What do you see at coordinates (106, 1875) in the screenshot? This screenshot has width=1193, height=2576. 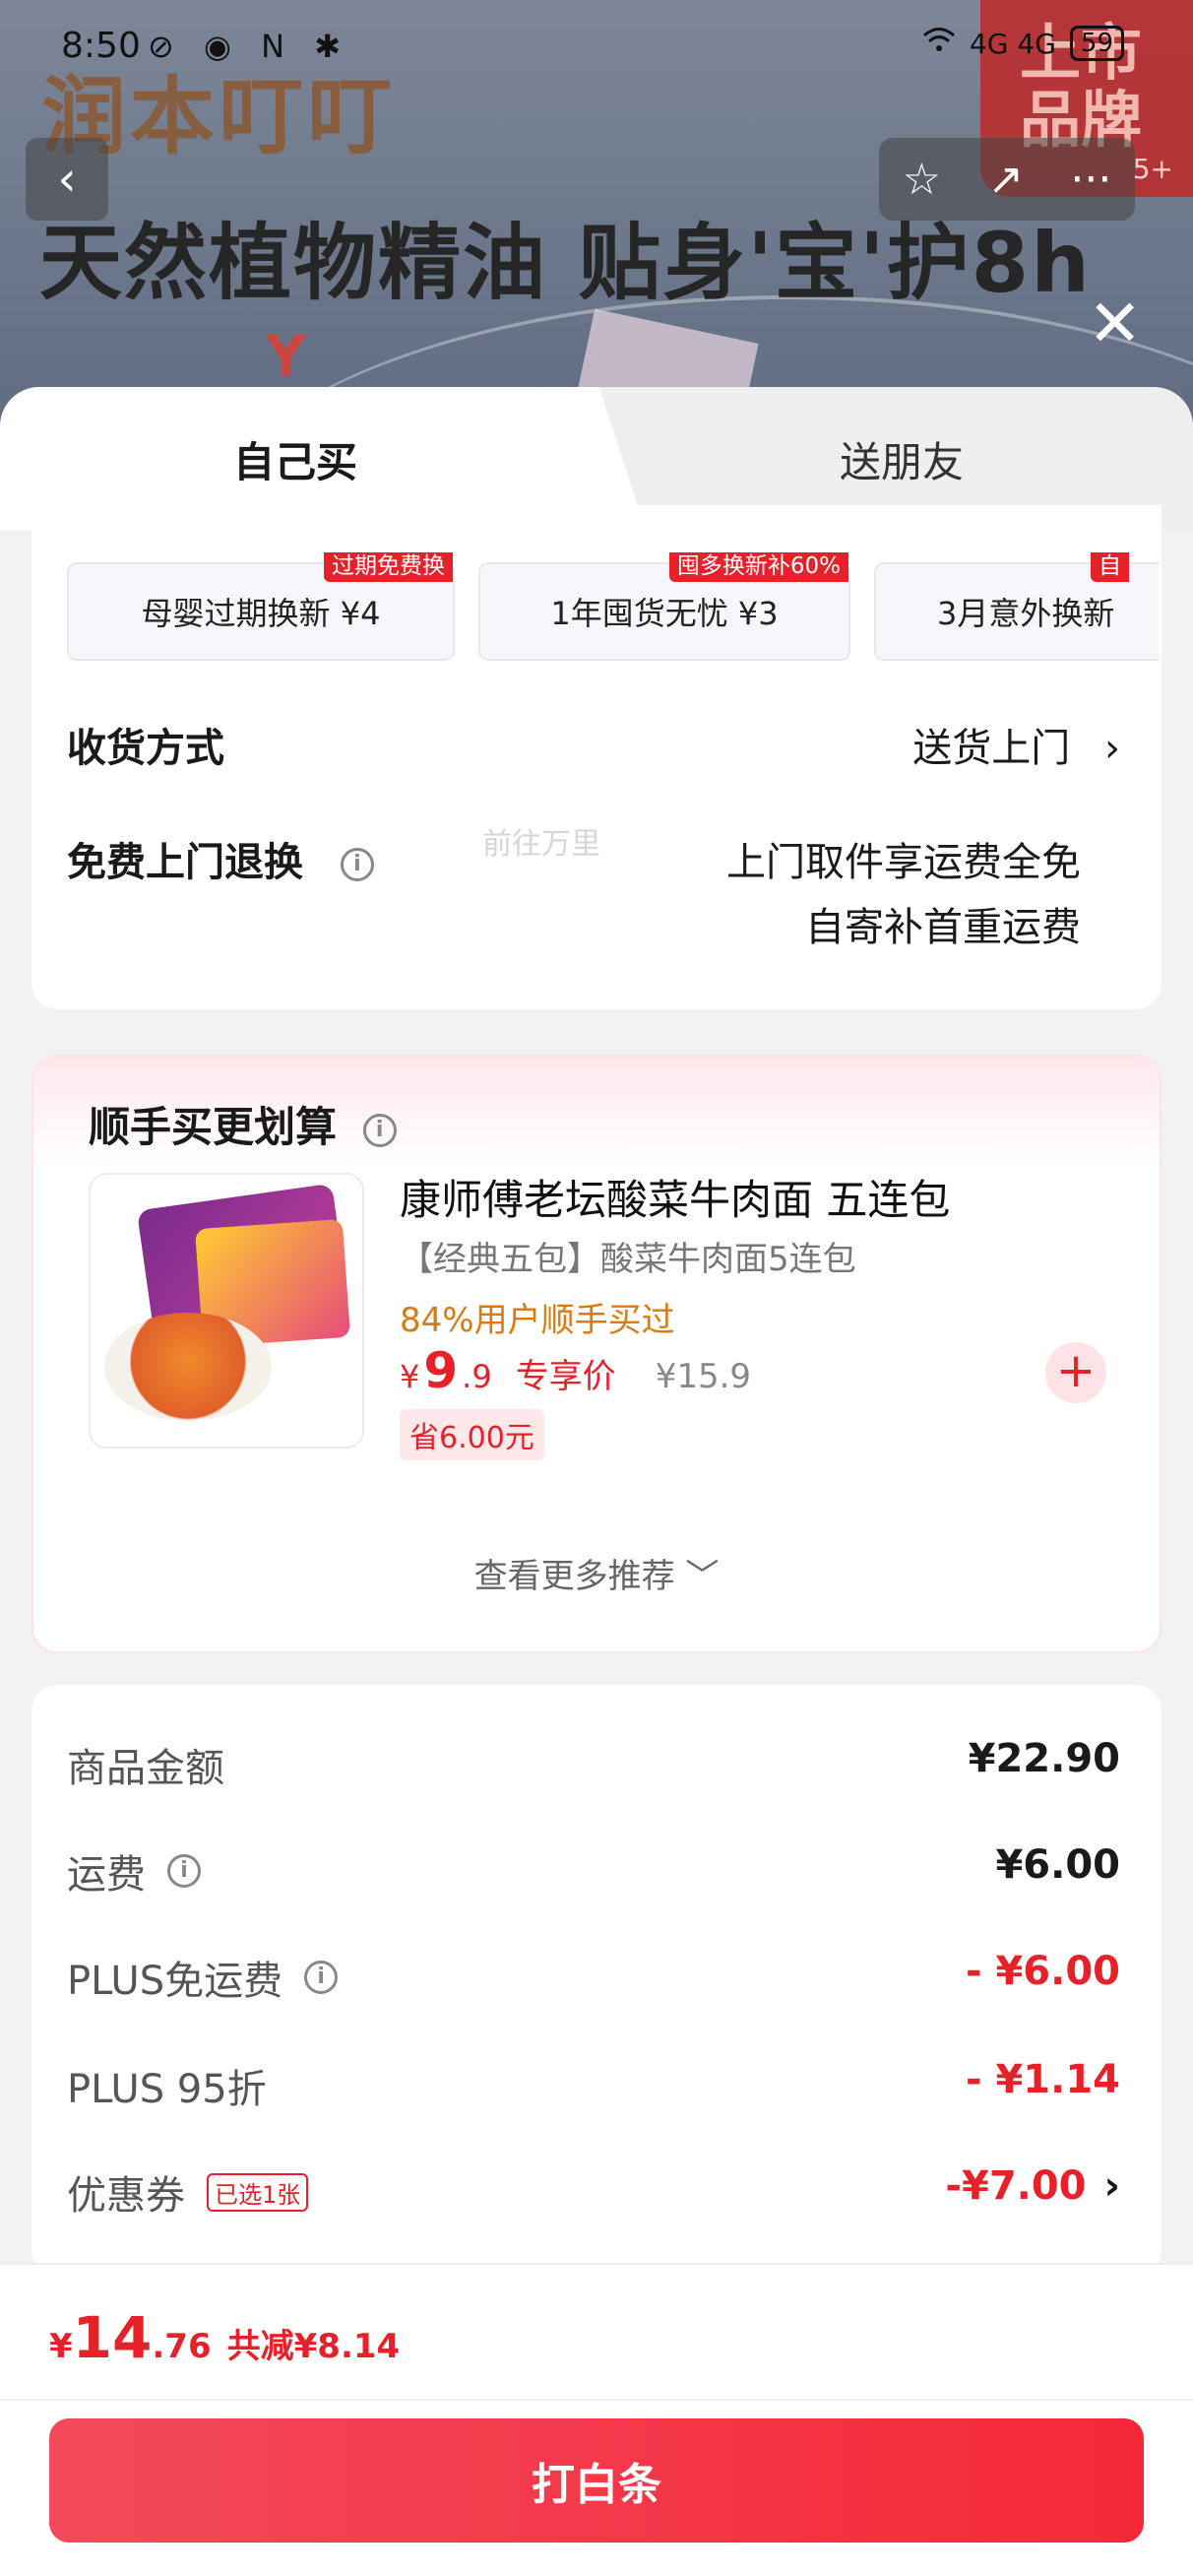 I see `shipping-label: 运费` at bounding box center [106, 1875].